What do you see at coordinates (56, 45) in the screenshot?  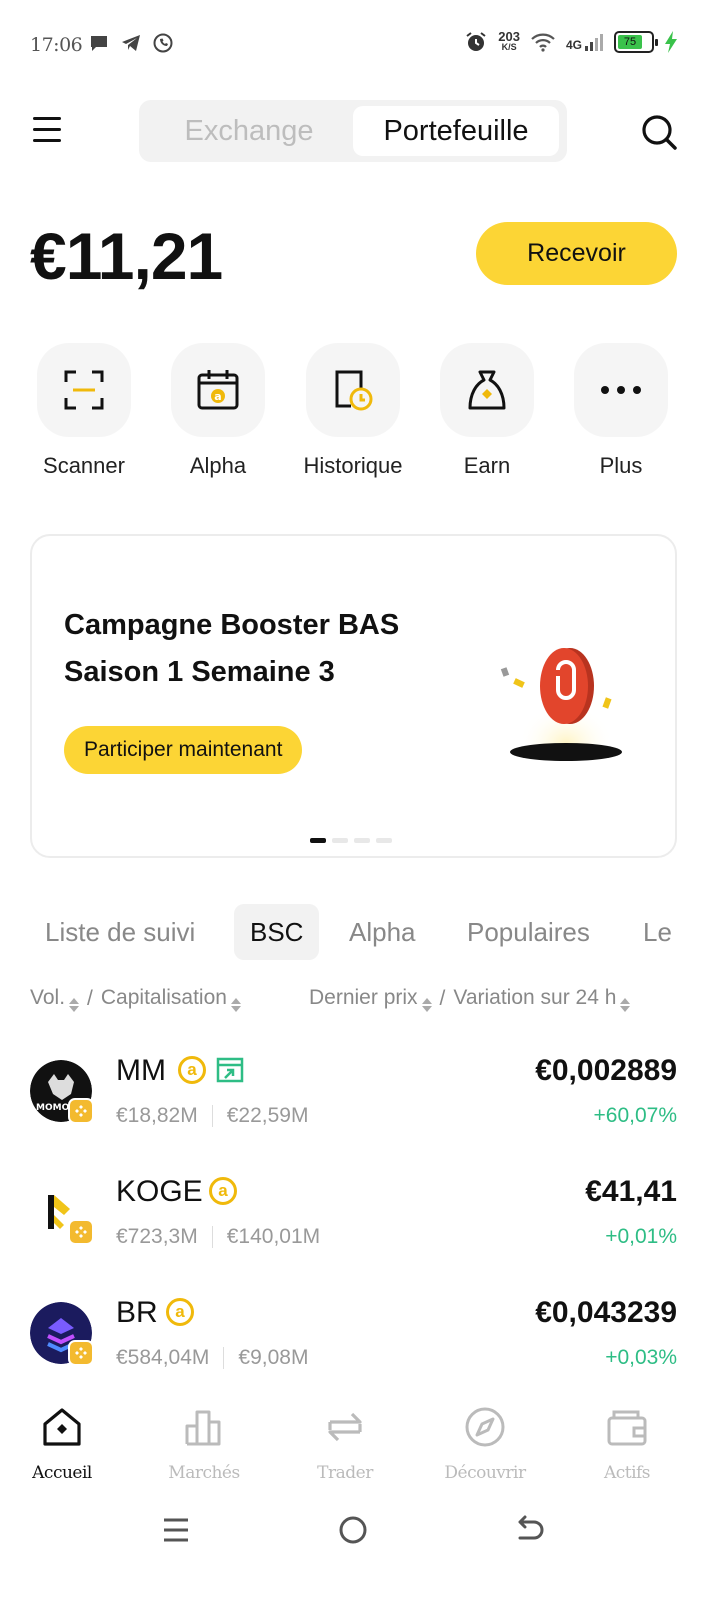 I see `status-time: 17:06` at bounding box center [56, 45].